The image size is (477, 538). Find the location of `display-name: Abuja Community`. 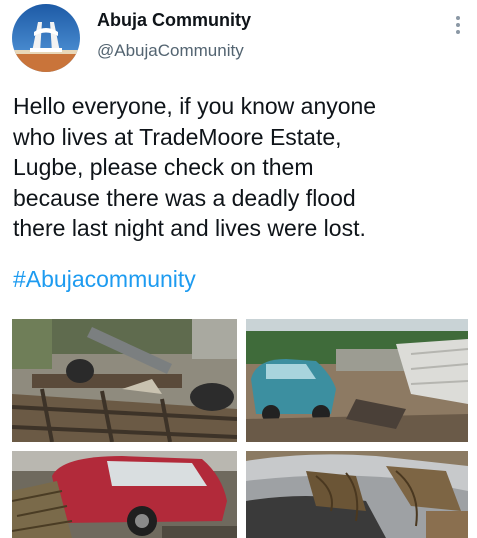

display-name: Abuja Community is located at coordinates (174, 20).